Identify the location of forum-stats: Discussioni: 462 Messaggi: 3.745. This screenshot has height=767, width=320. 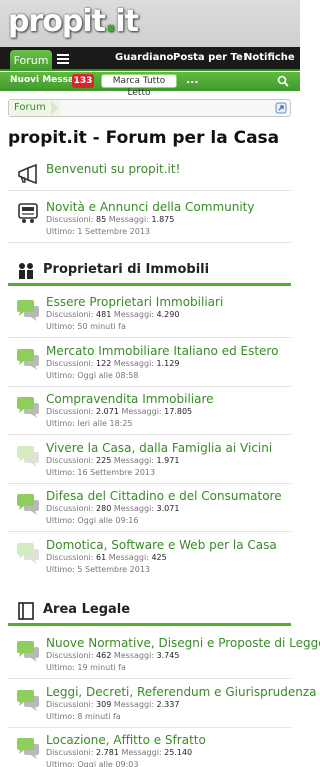
(112, 655).